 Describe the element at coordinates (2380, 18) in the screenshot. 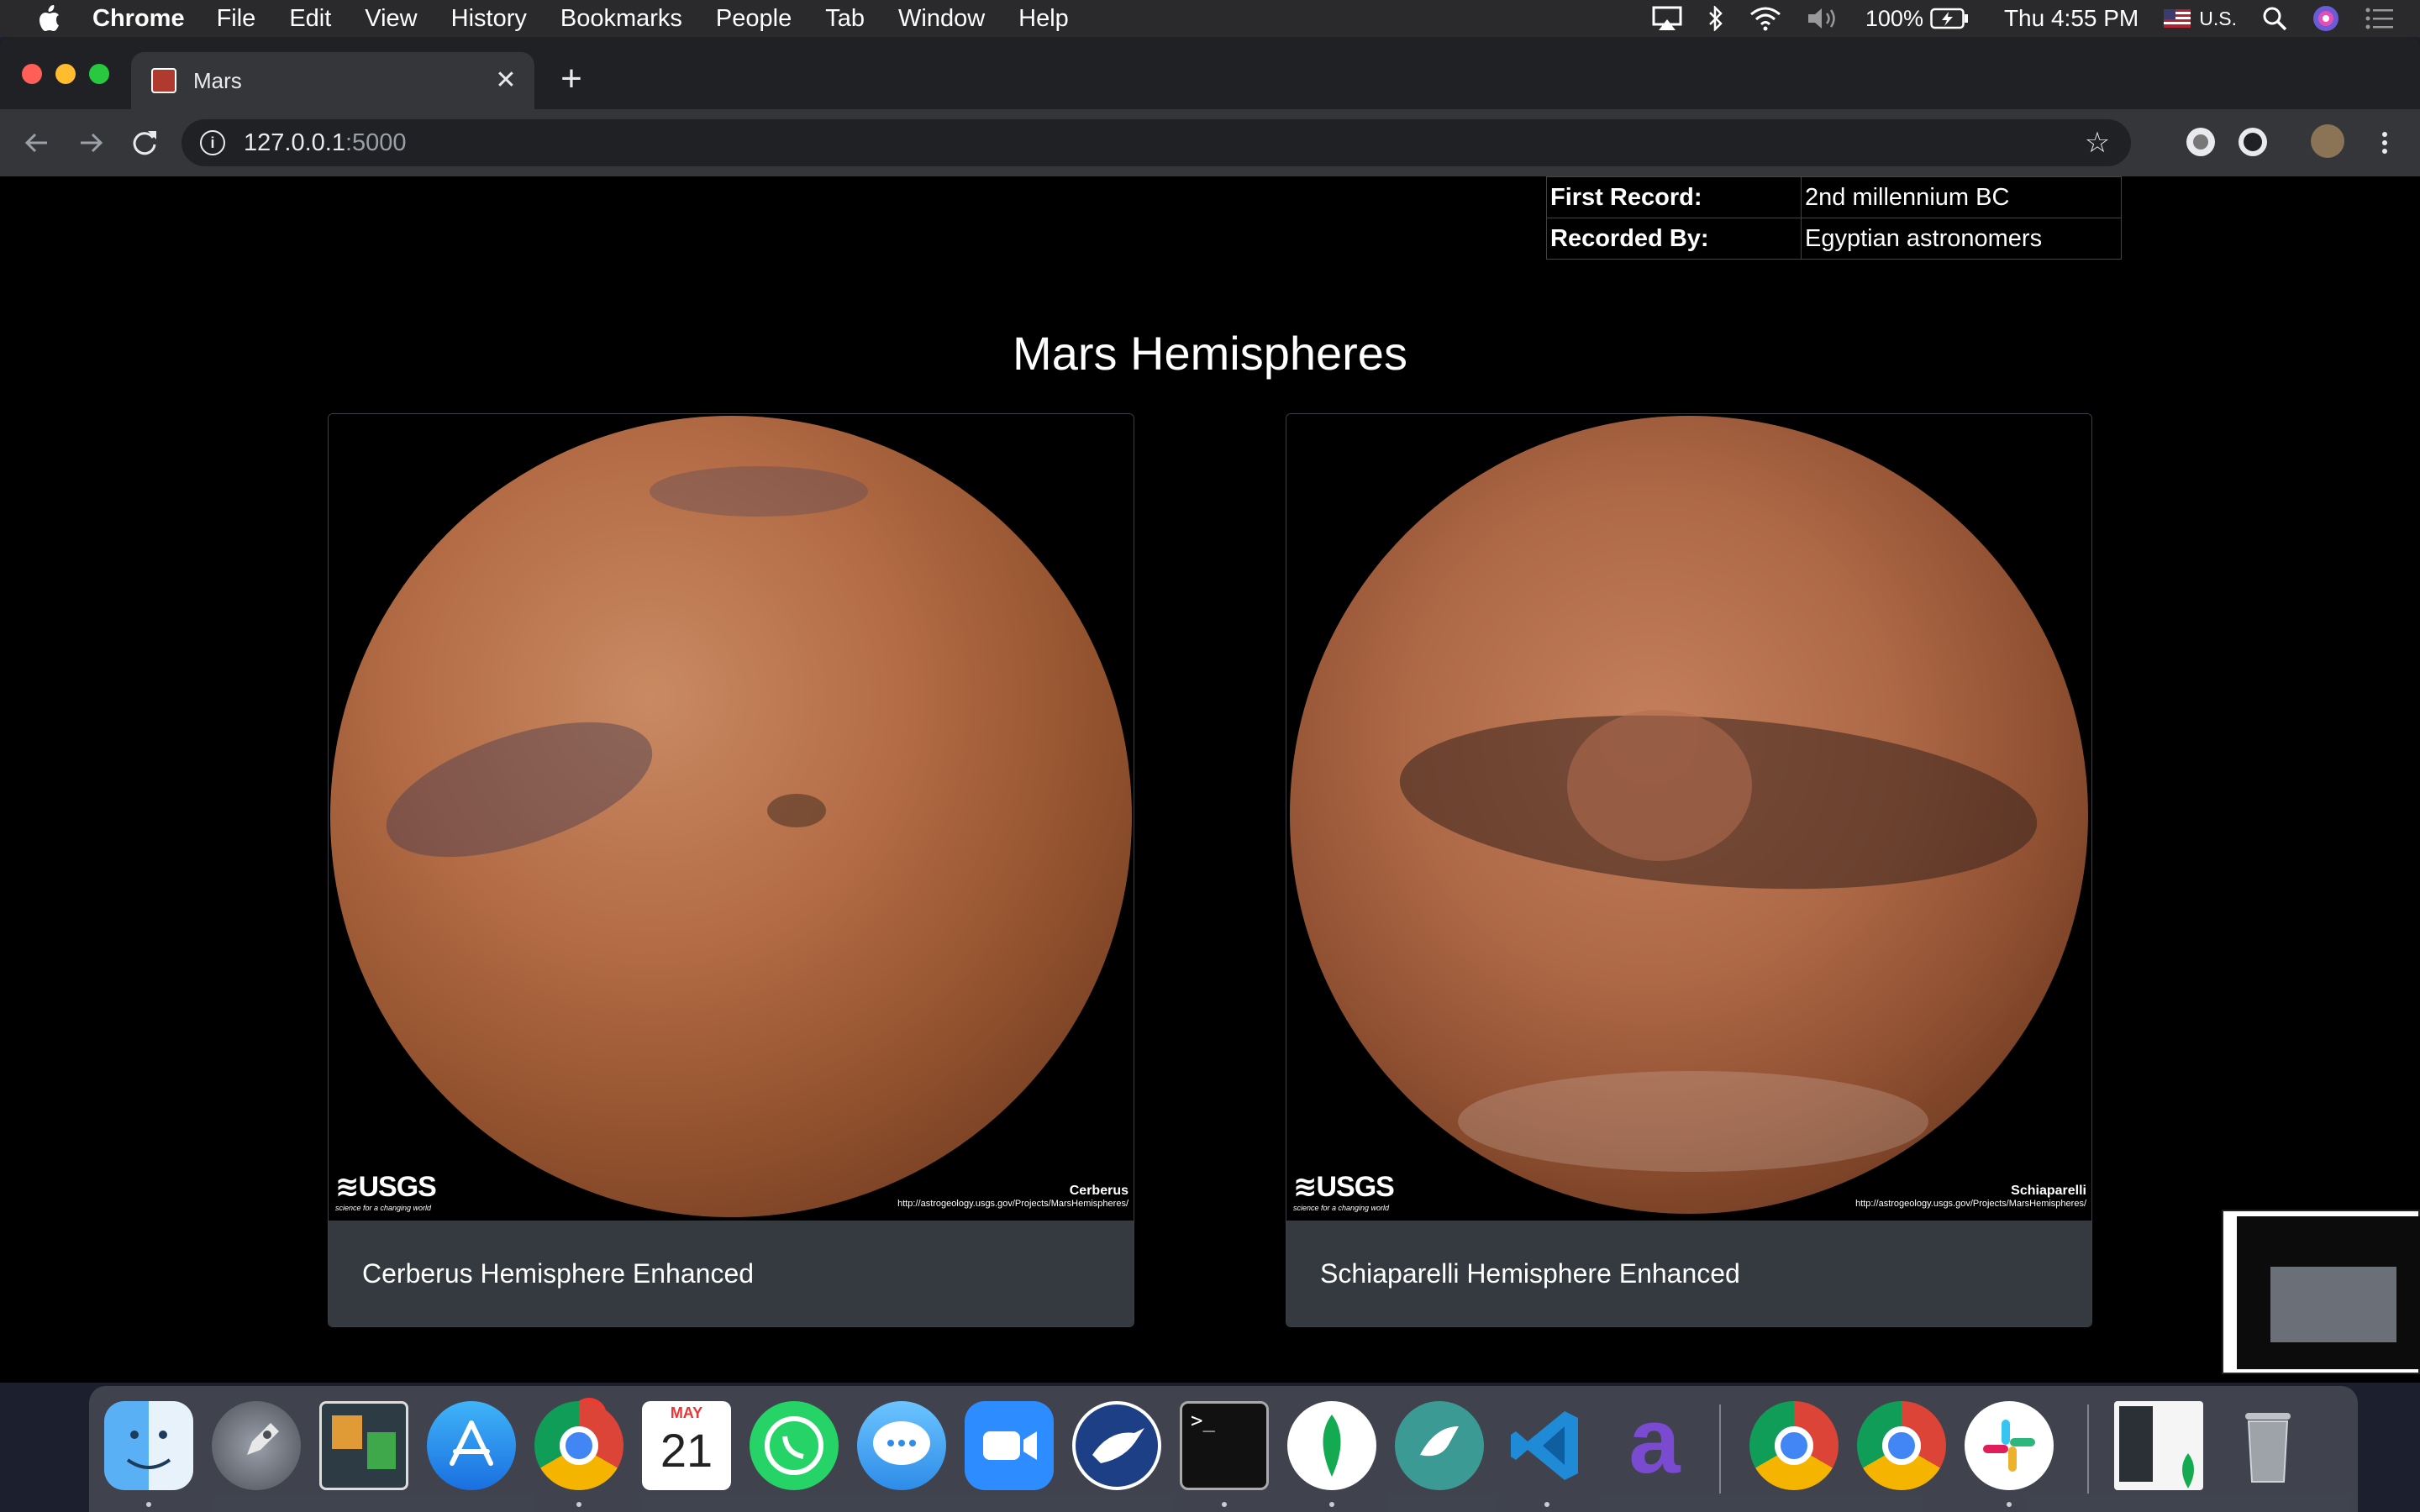

I see `notification-center-icon` at that location.